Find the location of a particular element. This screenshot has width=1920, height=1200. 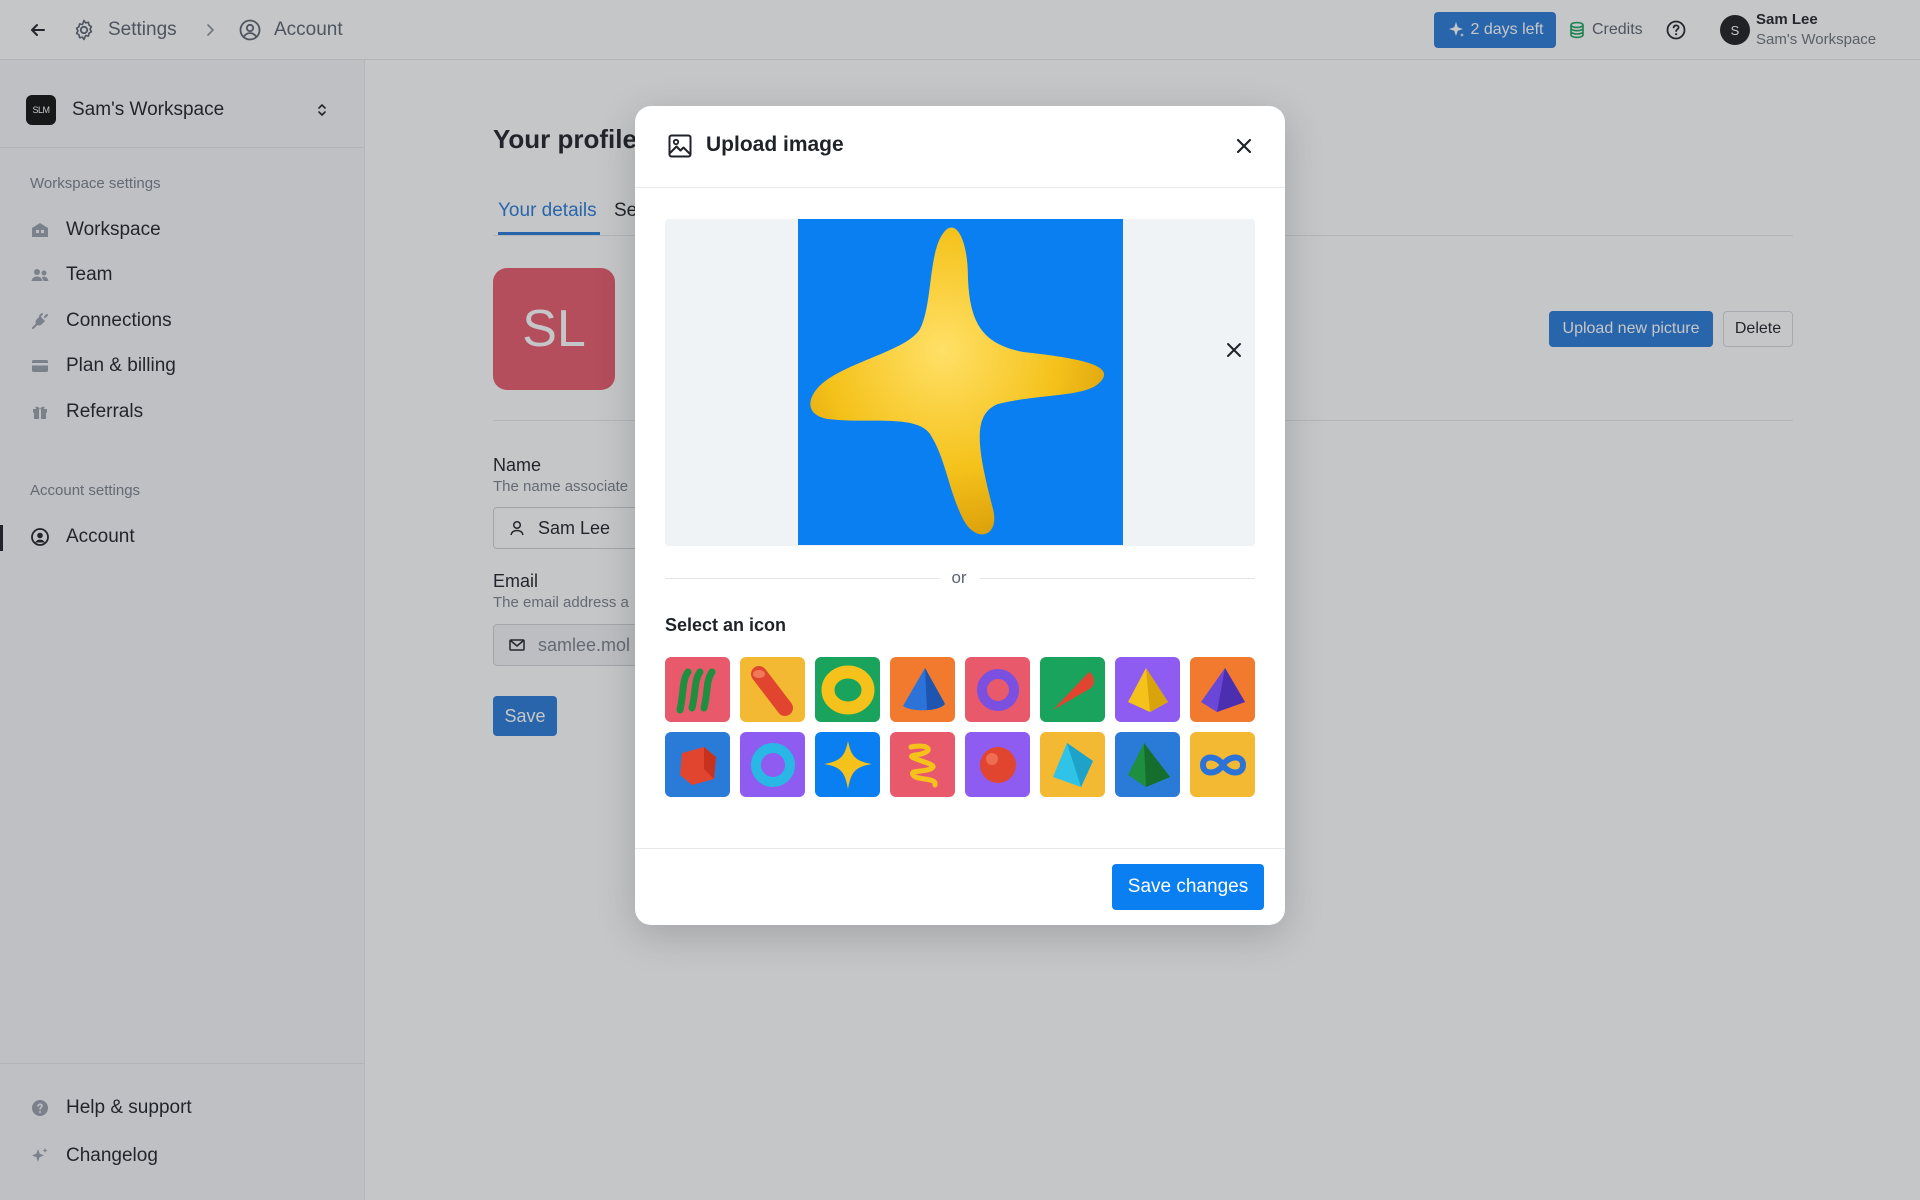

icon-option-yellow-star is located at coordinates (847, 764).